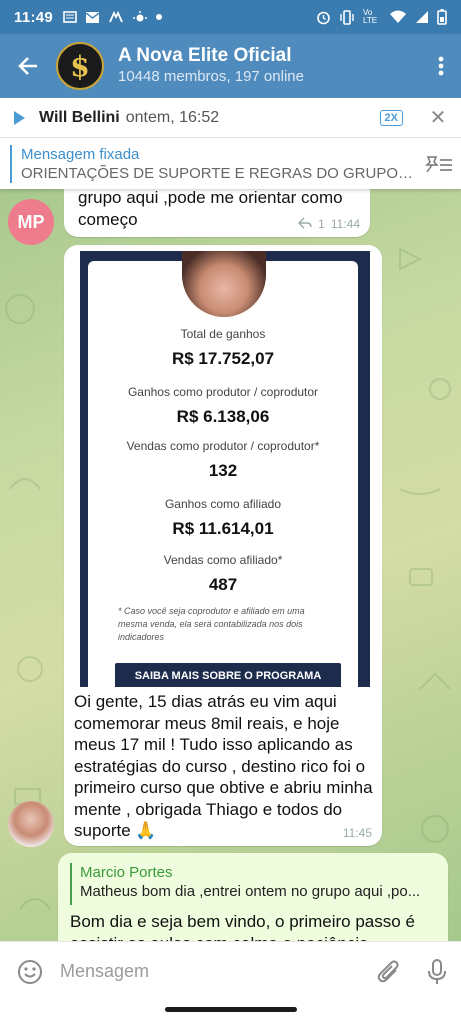 The height and width of the screenshot is (1024, 461). What do you see at coordinates (230, 118) in the screenshot?
I see `voice-player-bar: Will Bellini ontem, 16:52 2X ✕` at bounding box center [230, 118].